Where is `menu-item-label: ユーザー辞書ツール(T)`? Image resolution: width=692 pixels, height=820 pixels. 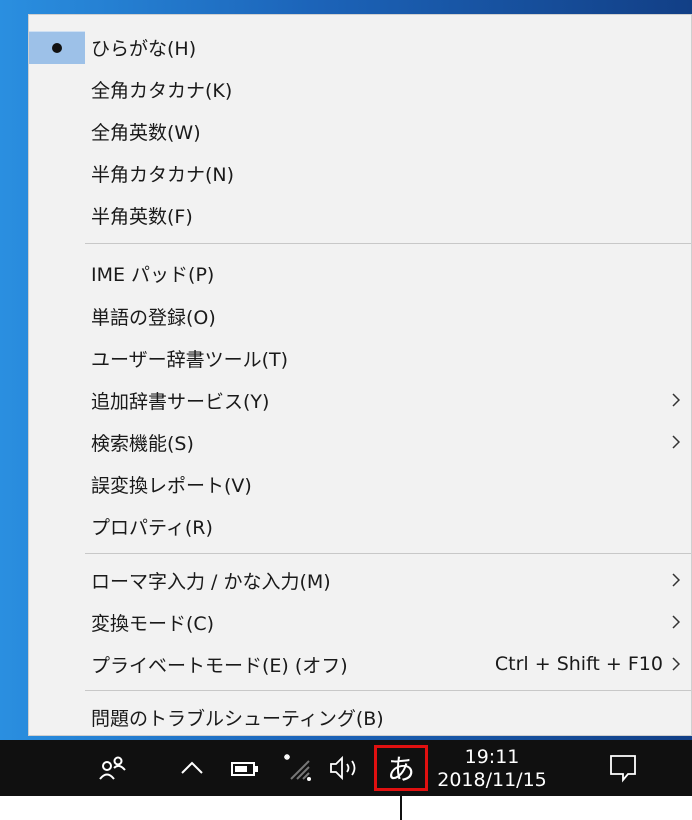
menu-item-label: ユーザー辞書ツール(T) is located at coordinates (190, 359).